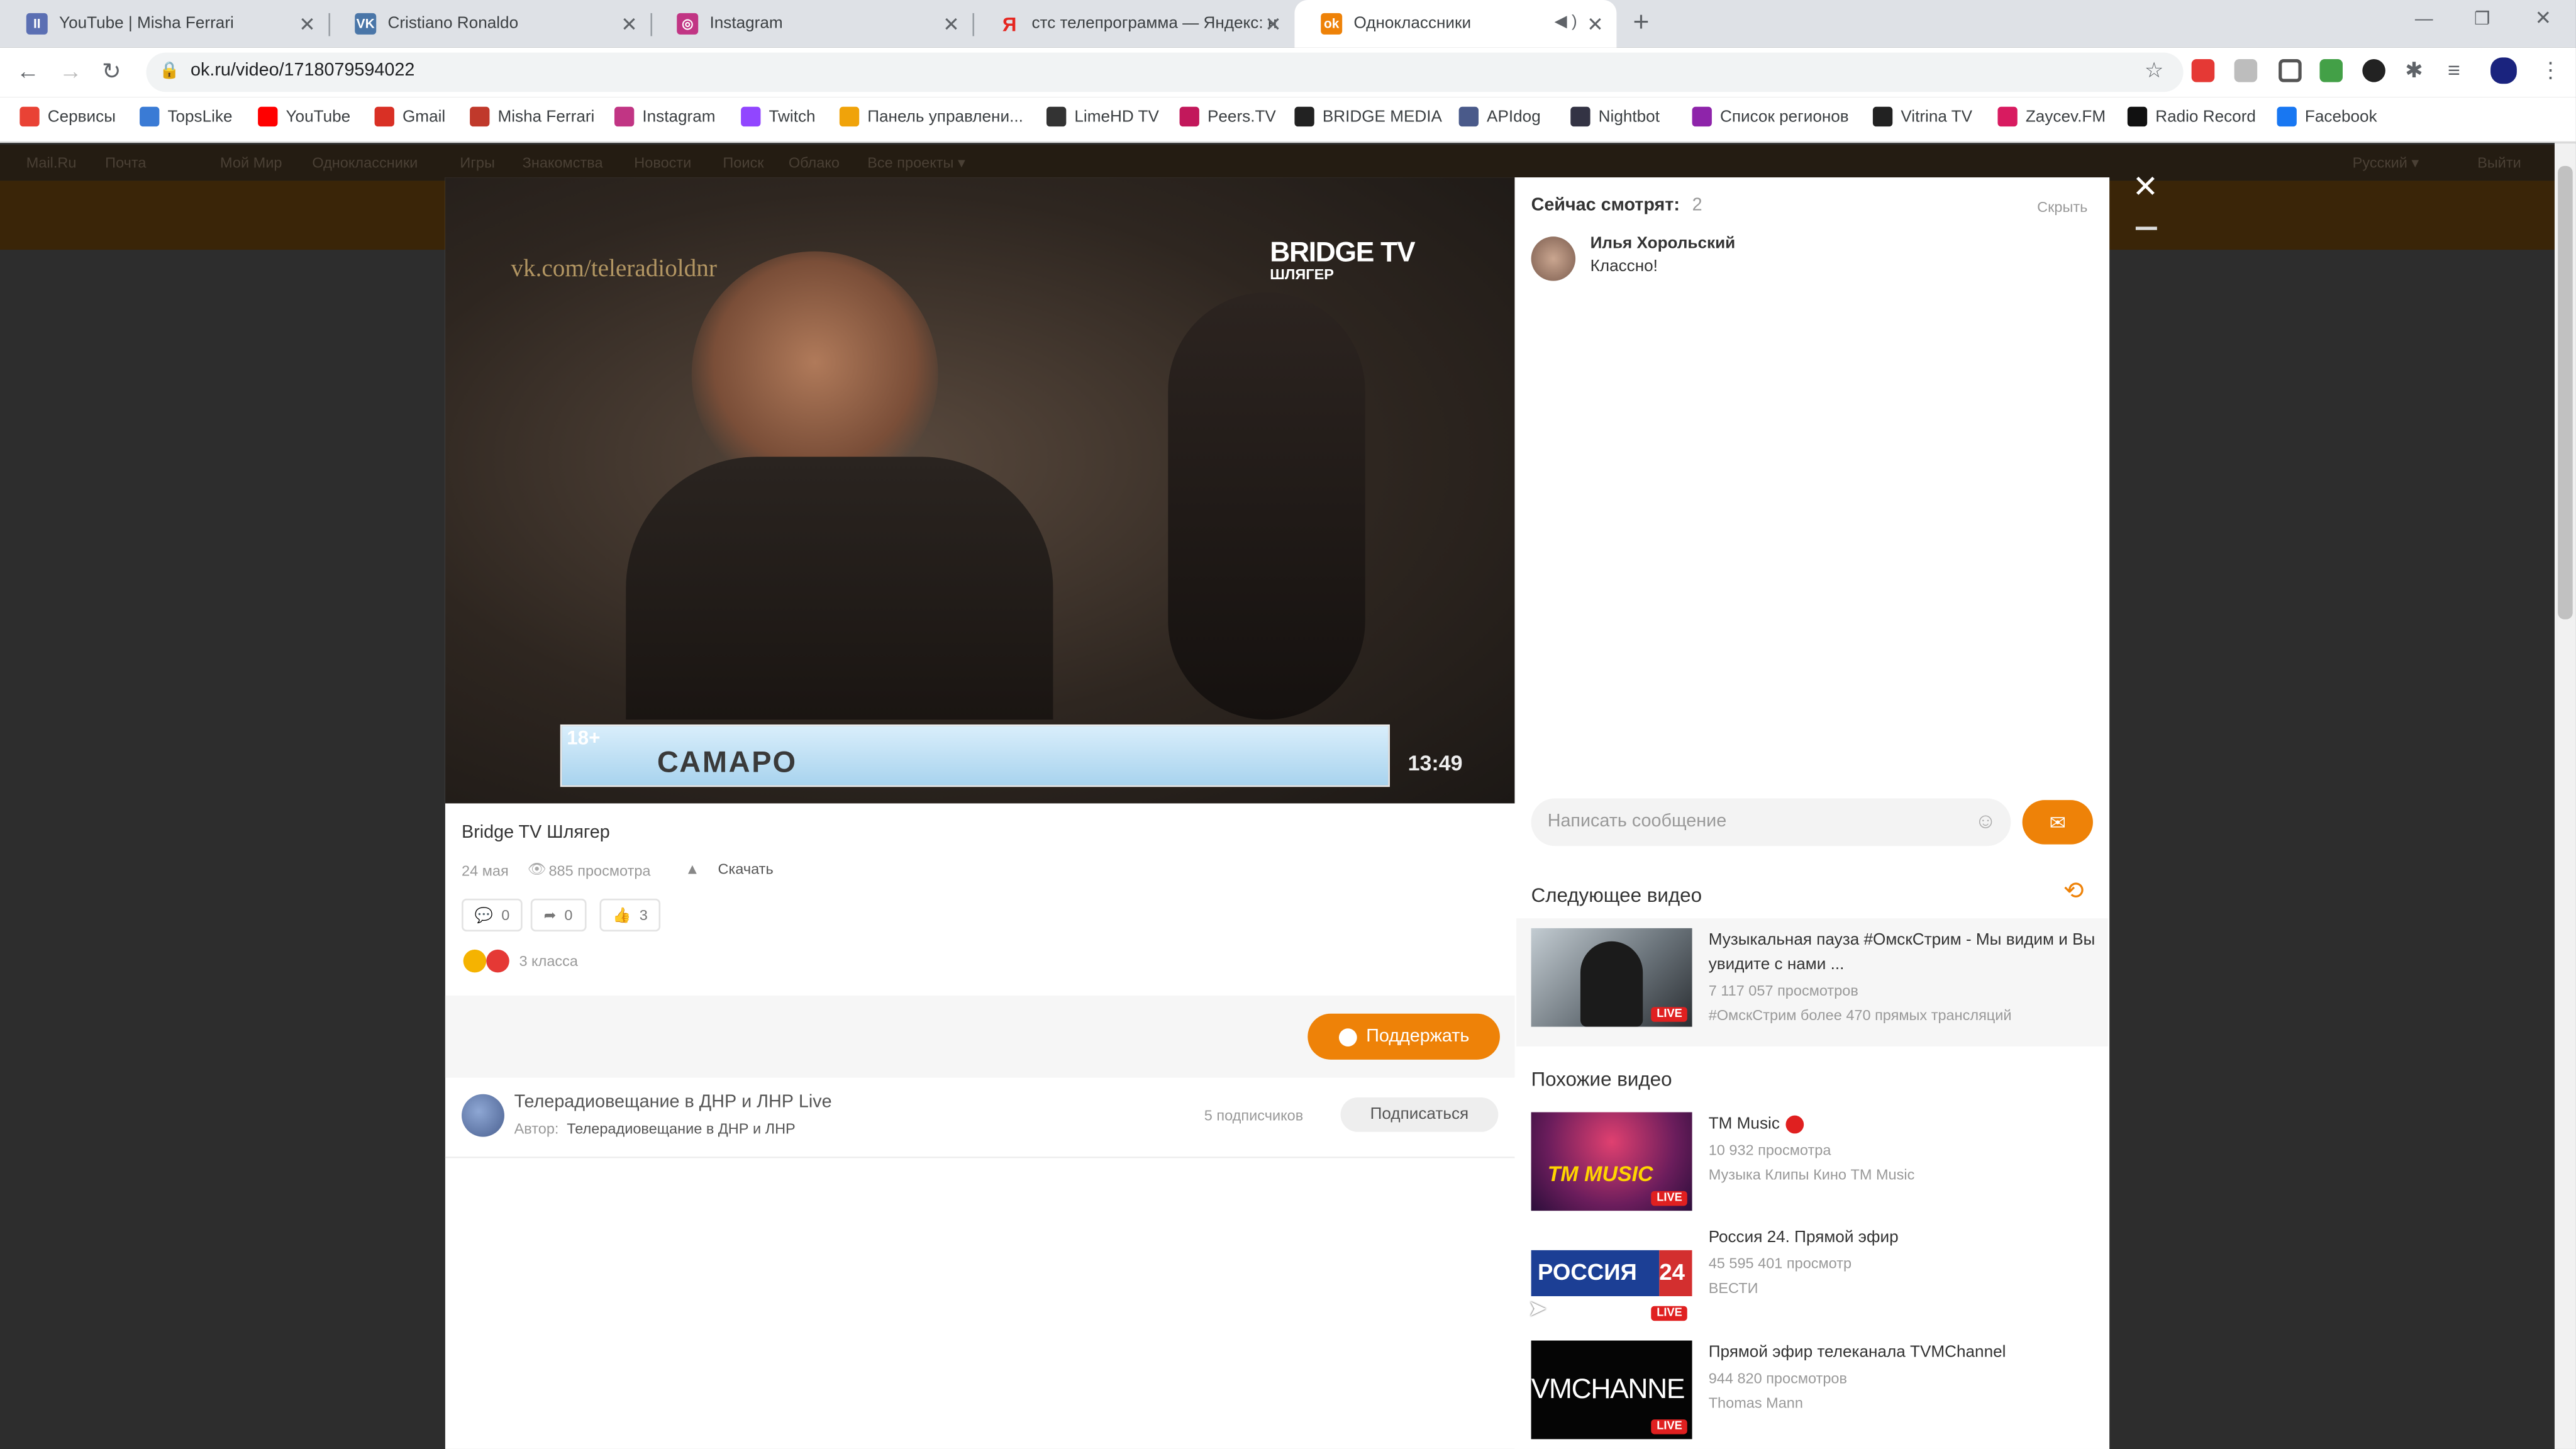 Image resolution: width=2576 pixels, height=1449 pixels. Describe the element at coordinates (125, 163) in the screenshot. I see `portal-link: Почта` at that location.